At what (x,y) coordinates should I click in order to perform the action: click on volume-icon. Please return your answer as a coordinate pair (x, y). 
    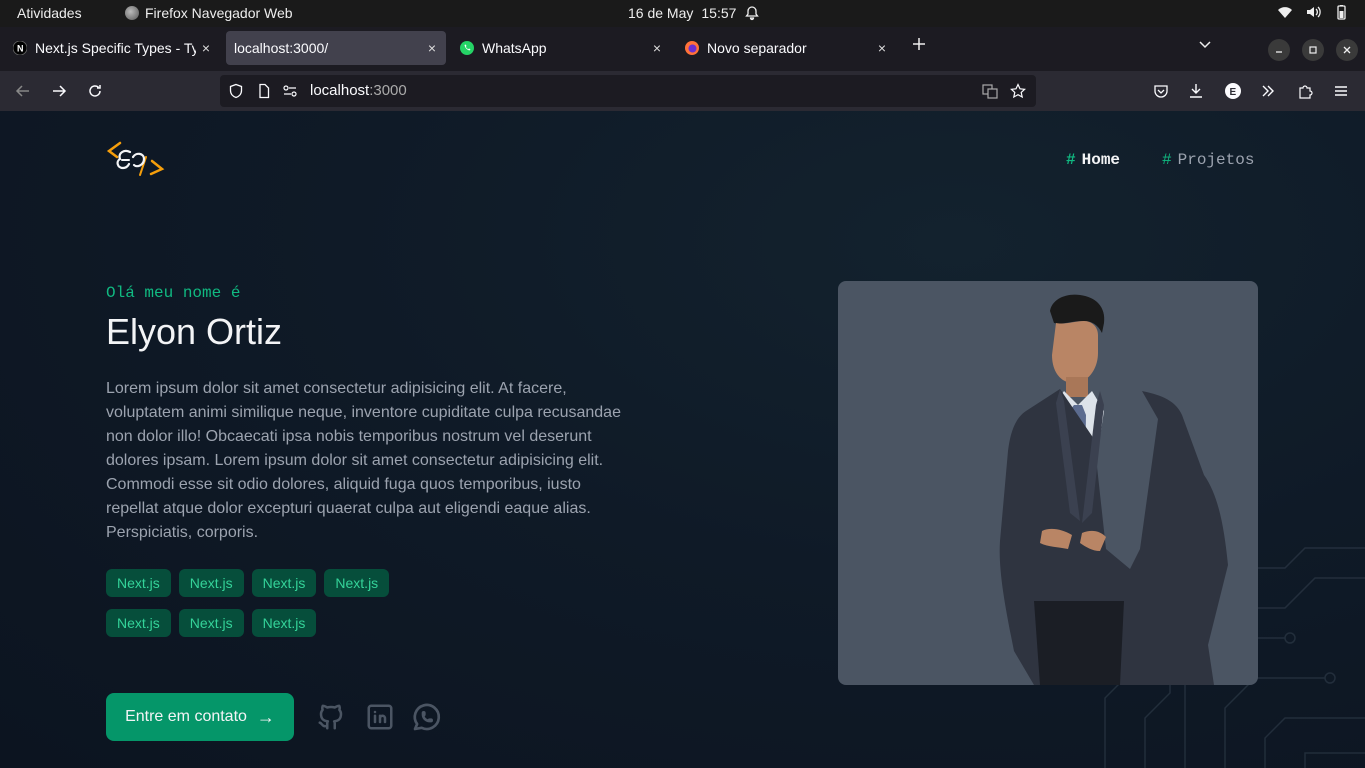
    Looking at the image, I should click on (1314, 12).